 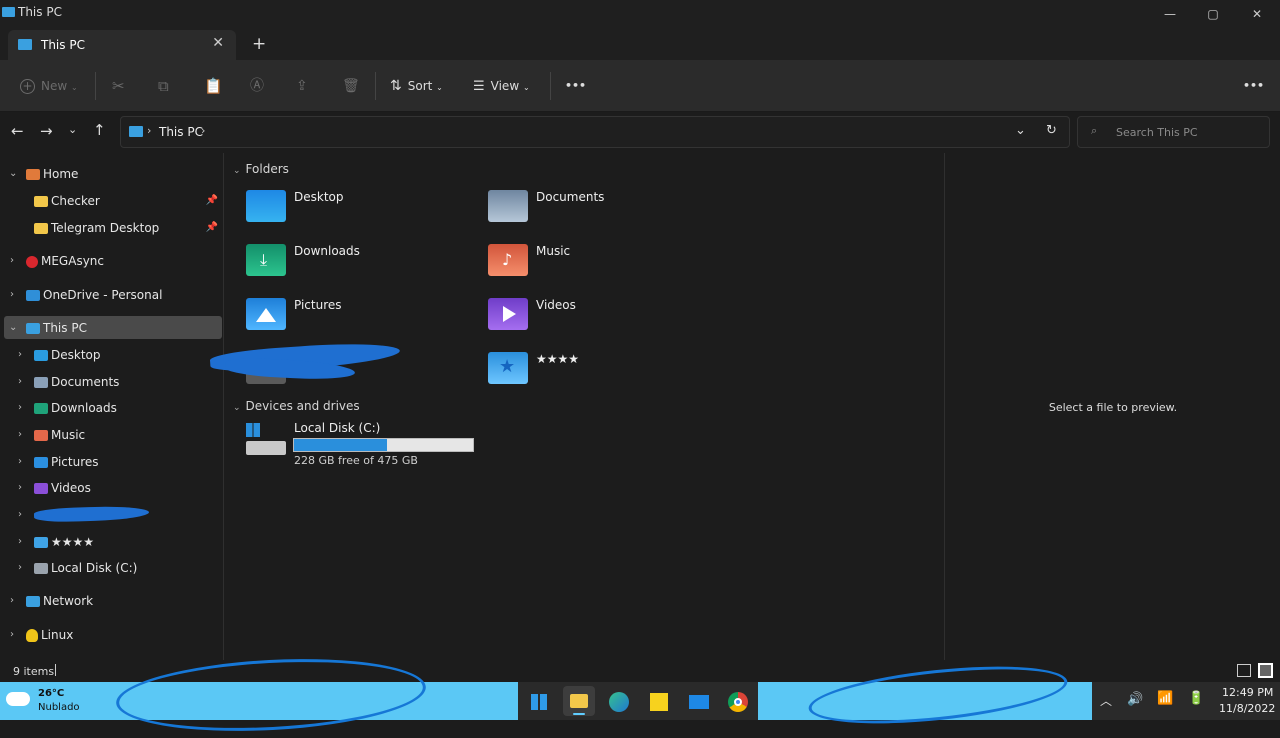 I want to click on maximize-button: ▢, so click(x=1213, y=14).